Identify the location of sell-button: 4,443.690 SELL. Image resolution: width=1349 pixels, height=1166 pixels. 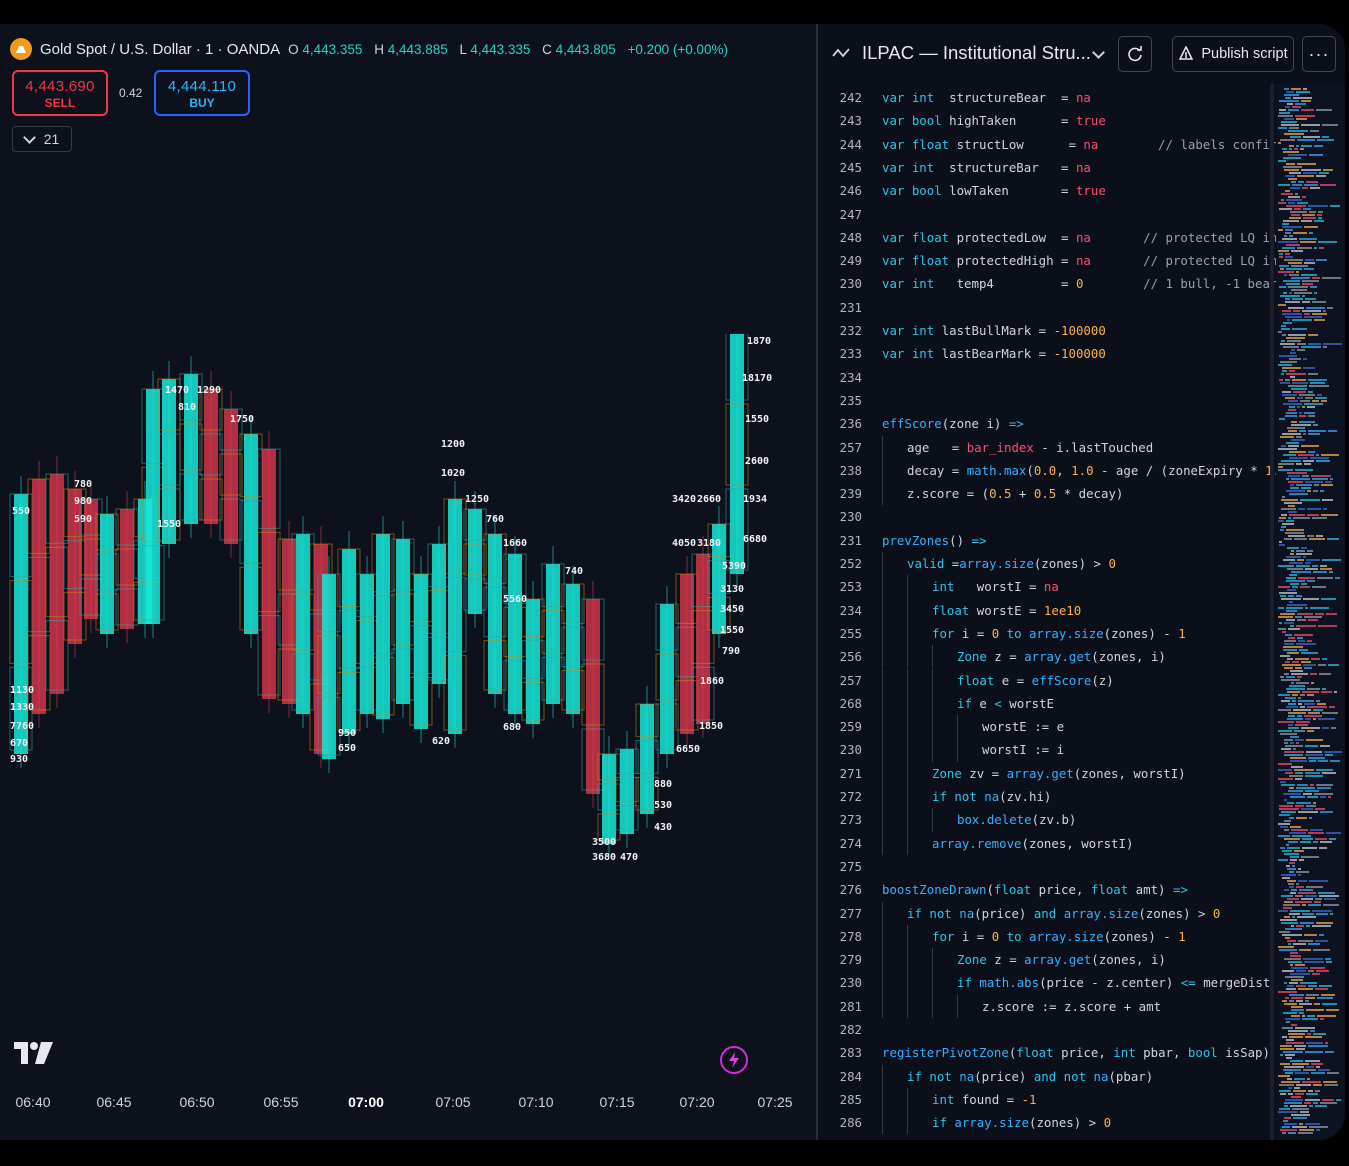
(60, 93).